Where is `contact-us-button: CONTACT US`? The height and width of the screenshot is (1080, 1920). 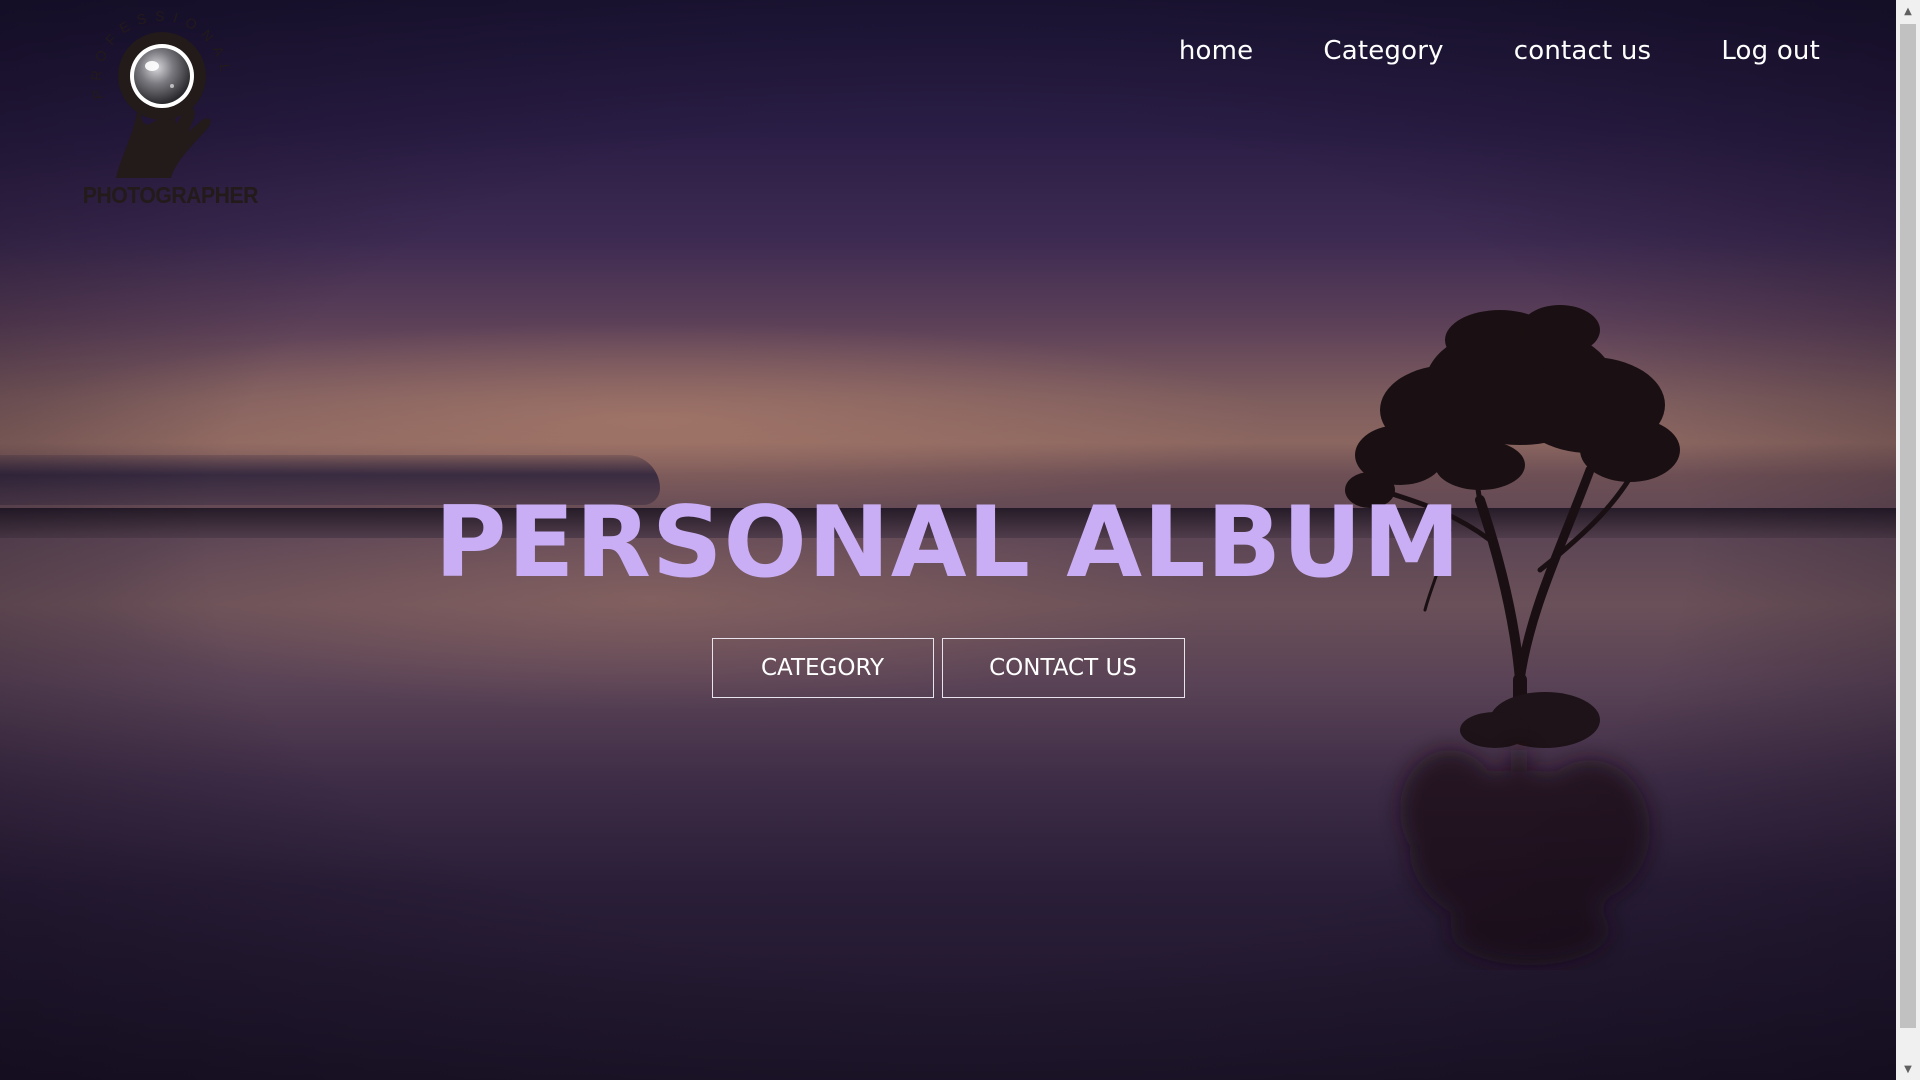 contact-us-button: CONTACT US is located at coordinates (1063, 668).